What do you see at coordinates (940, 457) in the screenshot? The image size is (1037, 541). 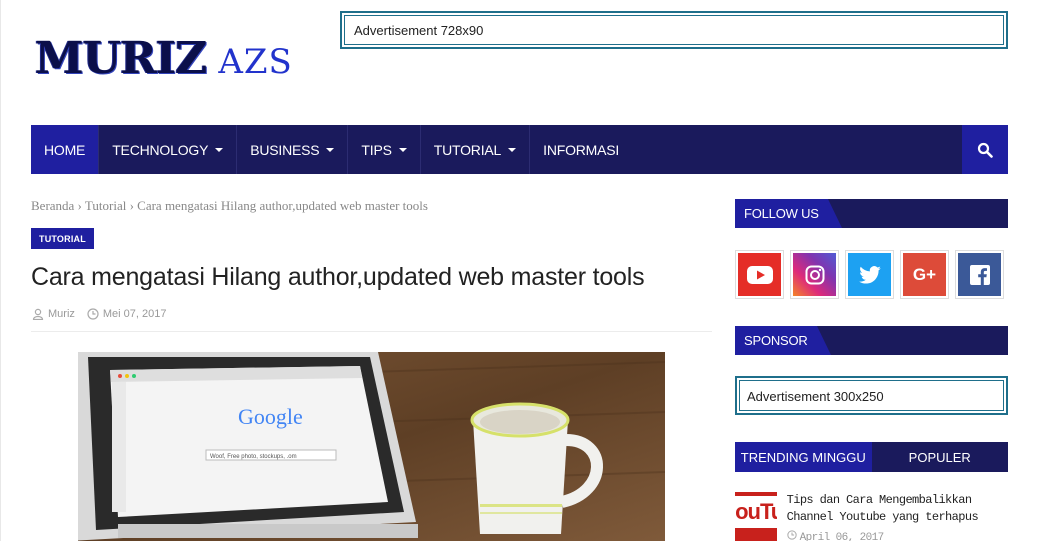 I see `tab-populer: POPULER` at bounding box center [940, 457].